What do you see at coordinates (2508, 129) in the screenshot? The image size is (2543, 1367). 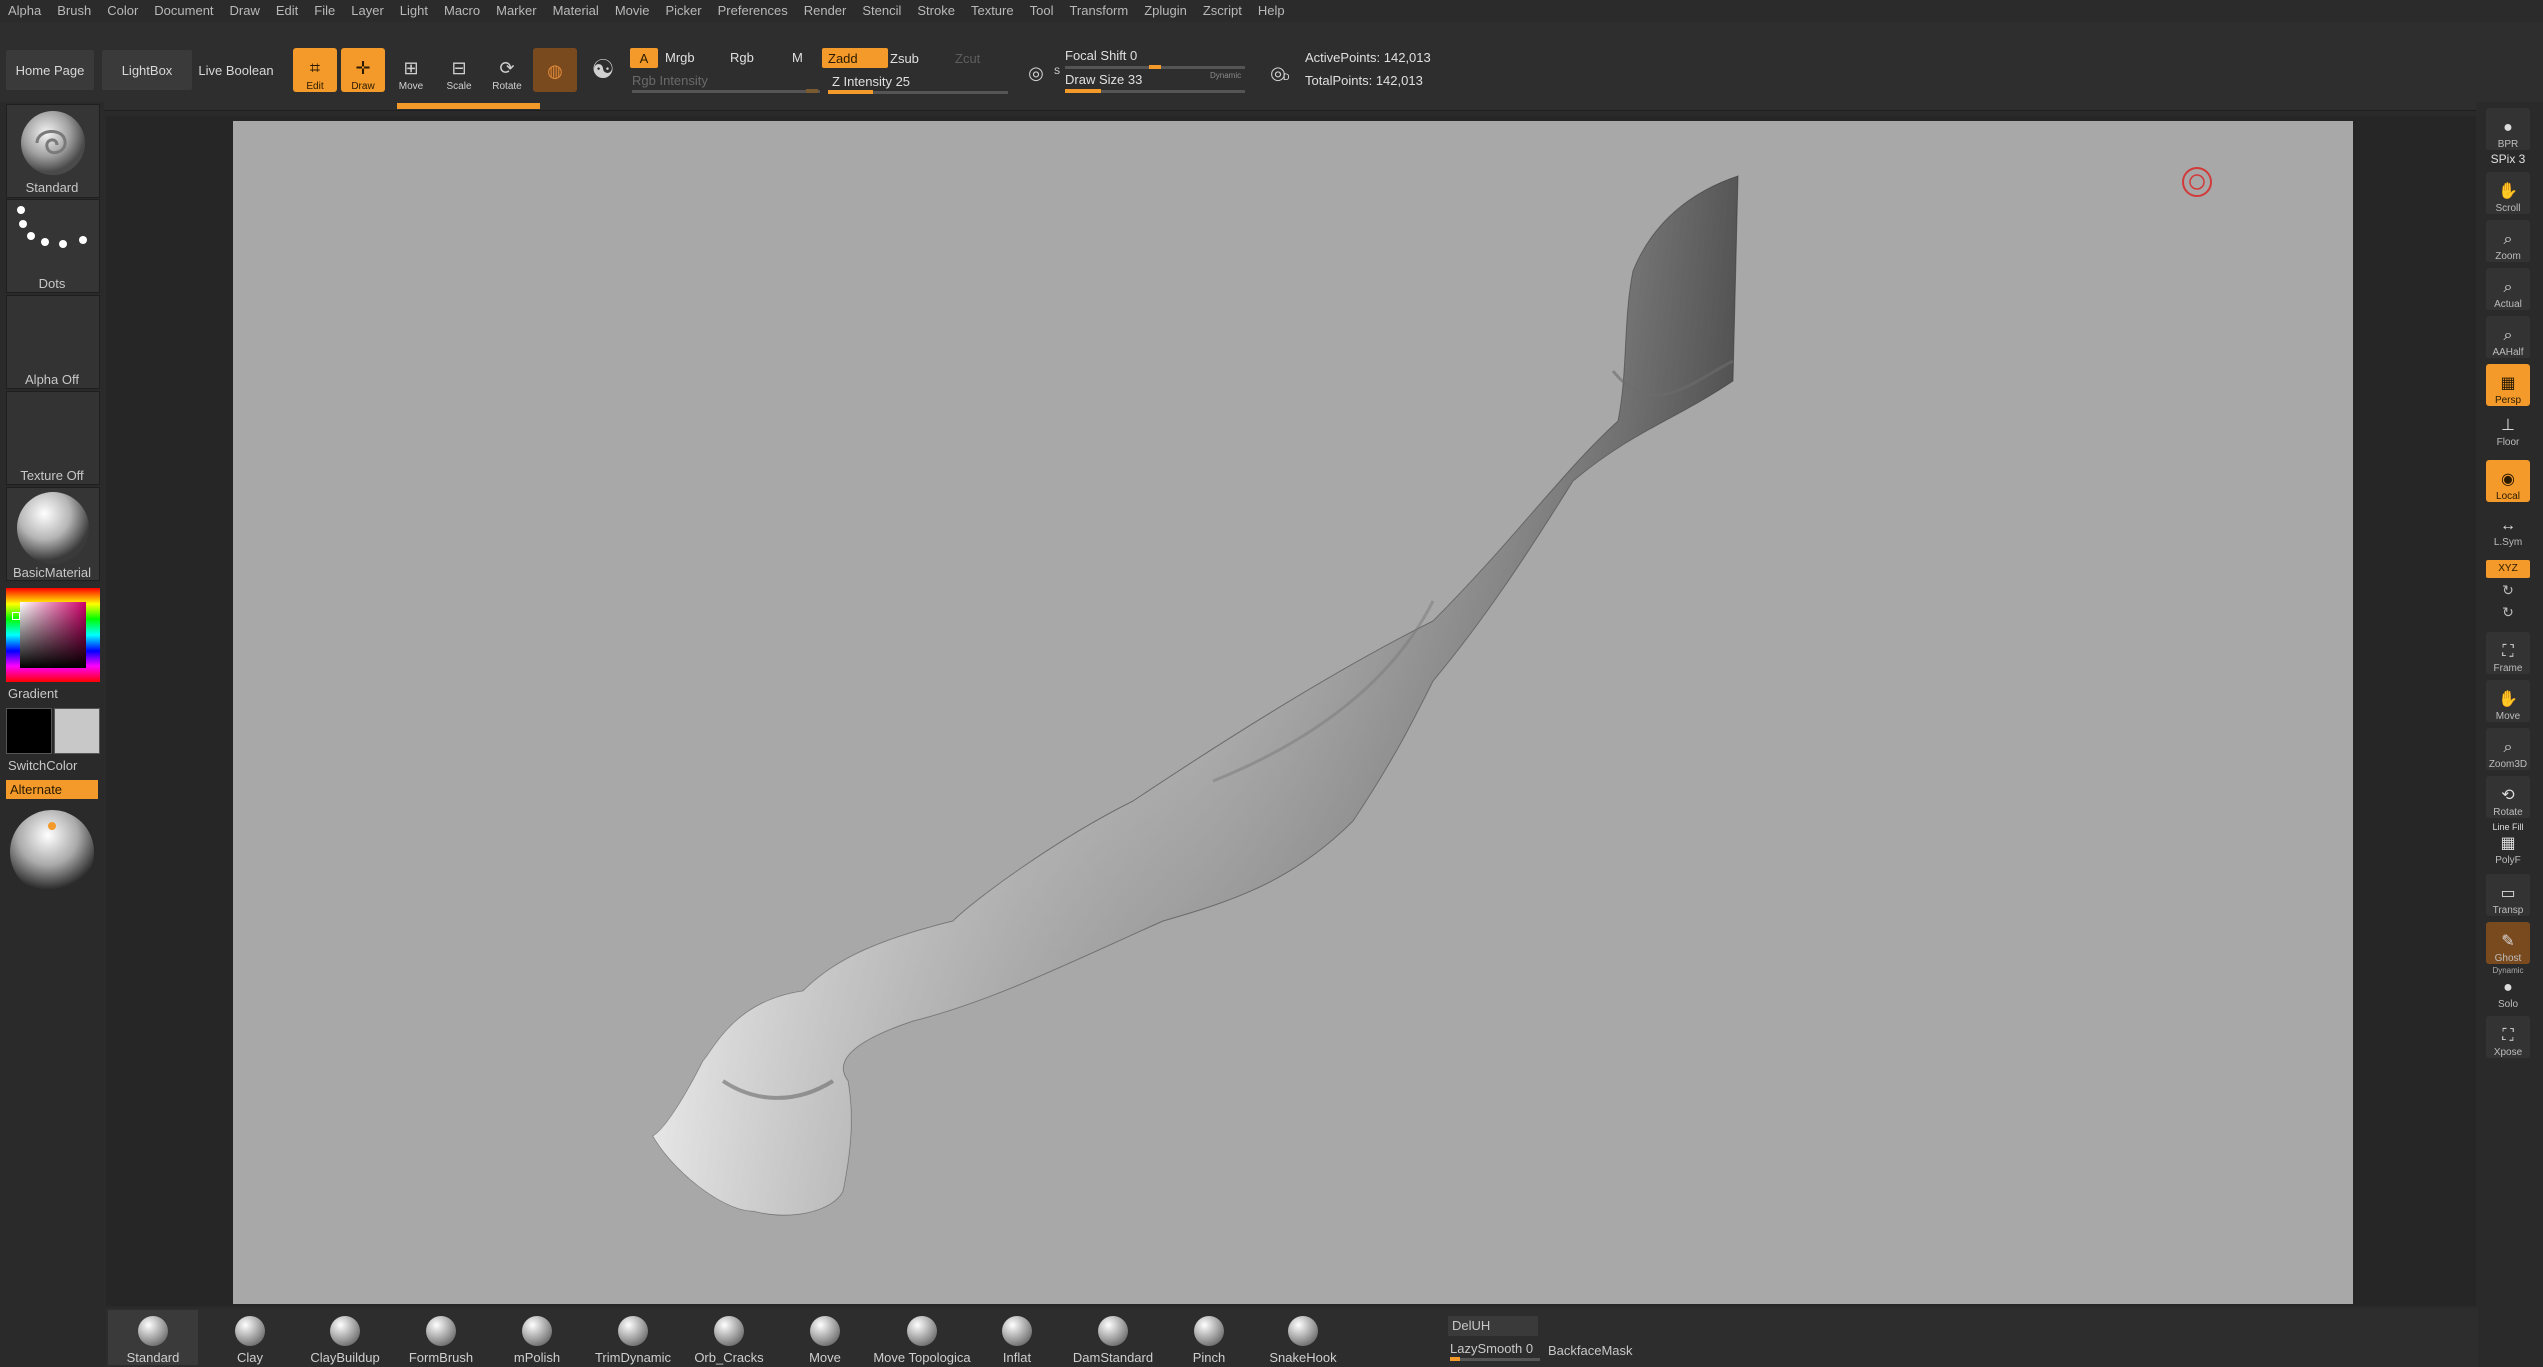 I see `bpr-button: ● BPR` at bounding box center [2508, 129].